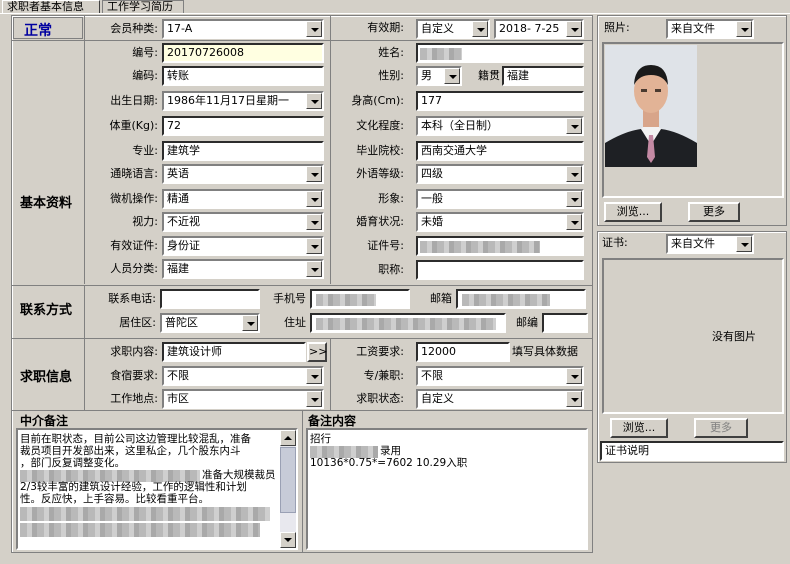  I want to click on agency-note-scrollbar, so click(288, 489).